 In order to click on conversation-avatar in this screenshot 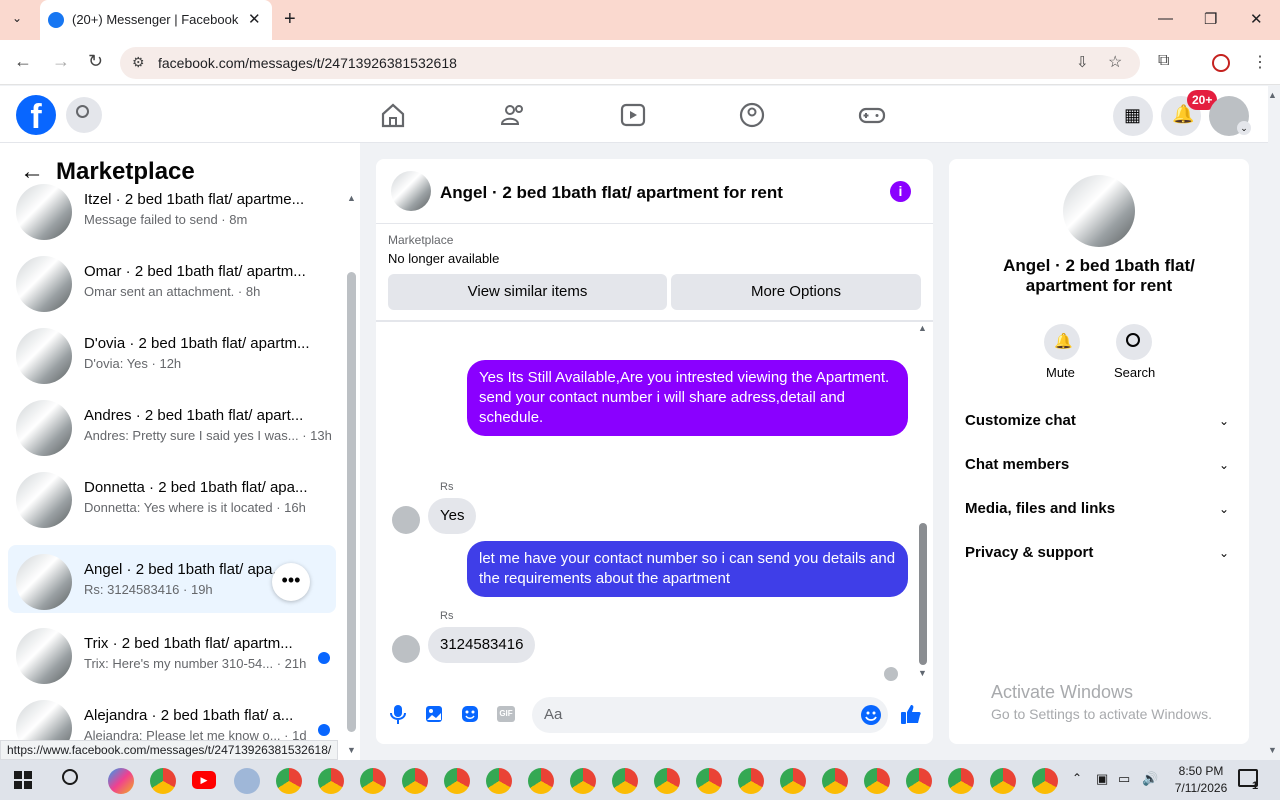, I will do `click(44, 284)`.